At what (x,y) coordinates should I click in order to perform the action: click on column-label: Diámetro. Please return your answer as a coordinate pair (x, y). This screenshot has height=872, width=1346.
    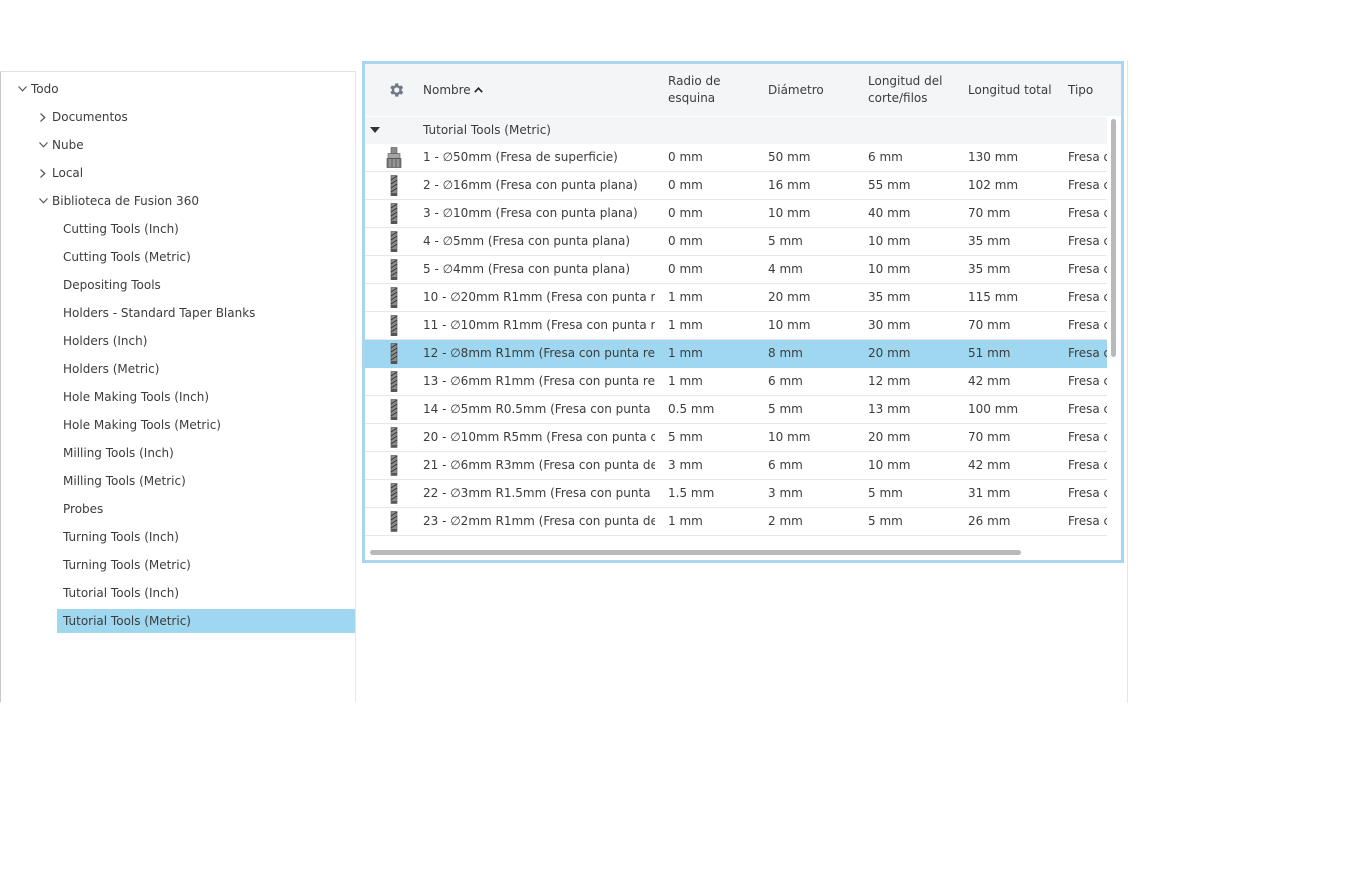
    Looking at the image, I should click on (796, 89).